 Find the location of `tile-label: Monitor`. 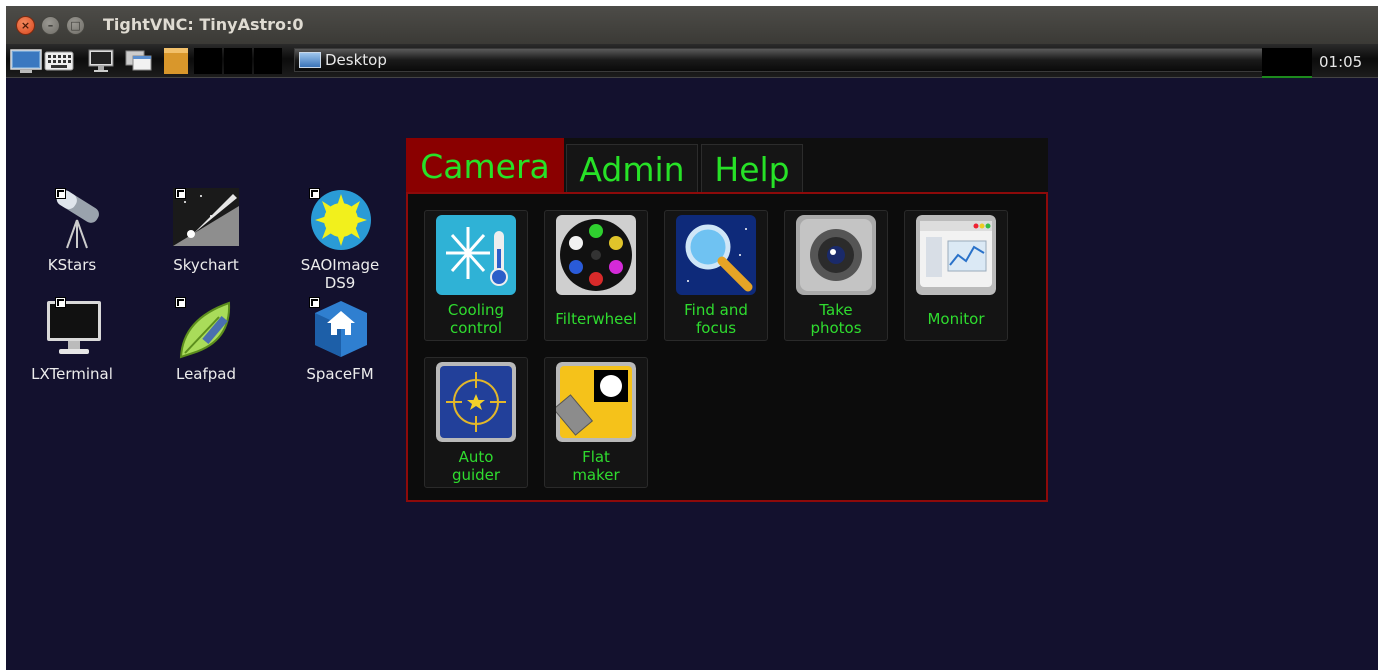

tile-label: Monitor is located at coordinates (956, 319).